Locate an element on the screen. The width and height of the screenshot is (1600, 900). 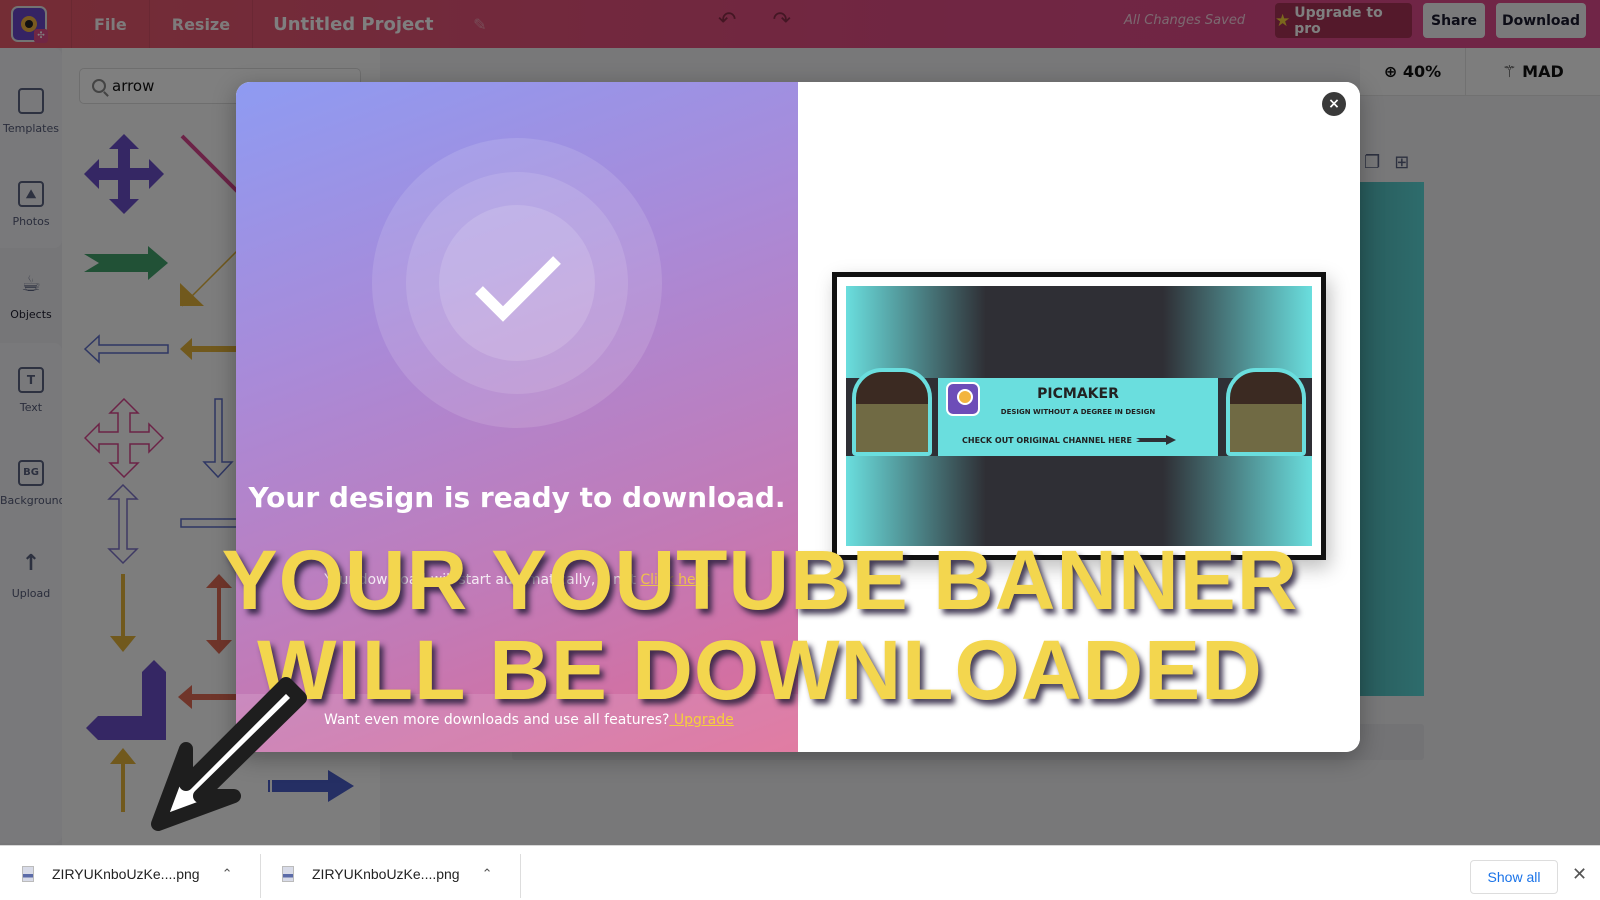
banner-title: PICMAKER is located at coordinates (1078, 394).